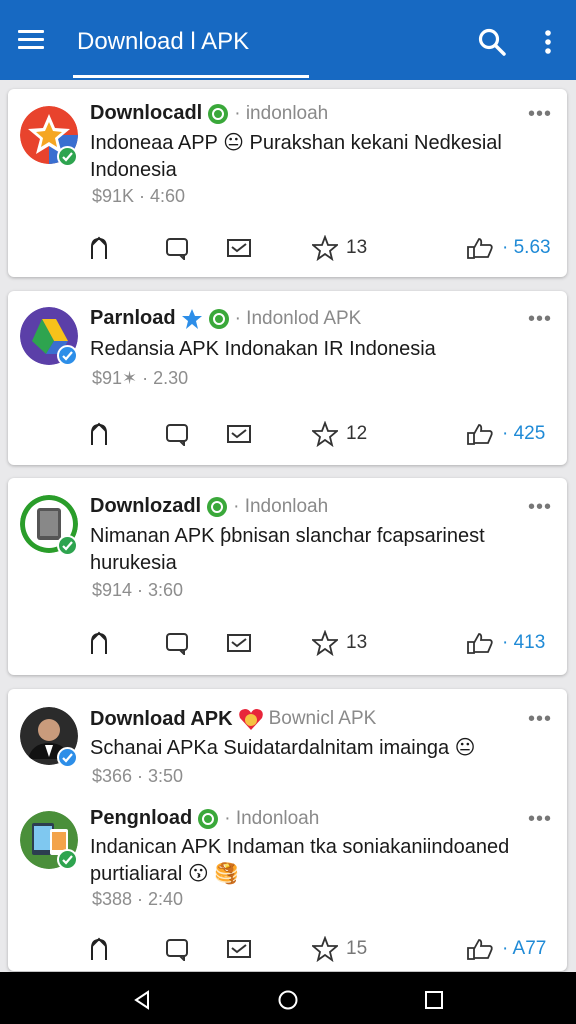  I want to click on author-name: Downlocadl, so click(146, 113).